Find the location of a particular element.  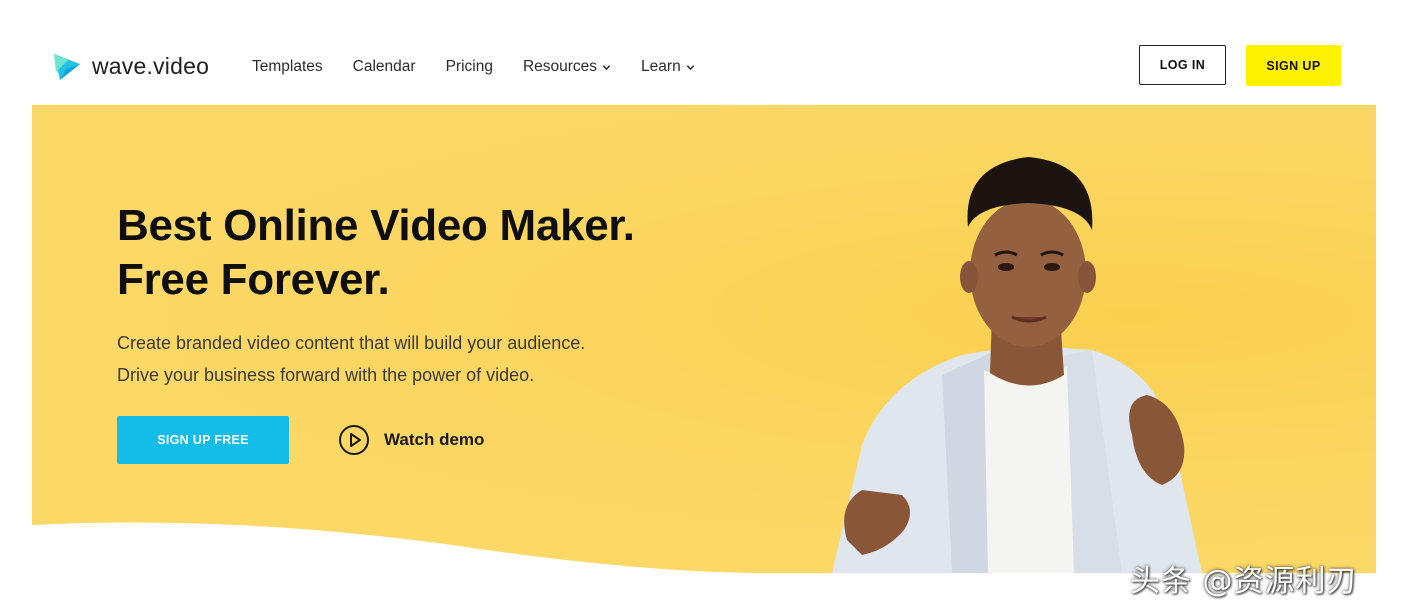

nav-item-calendar: Calendar is located at coordinates (384, 67).